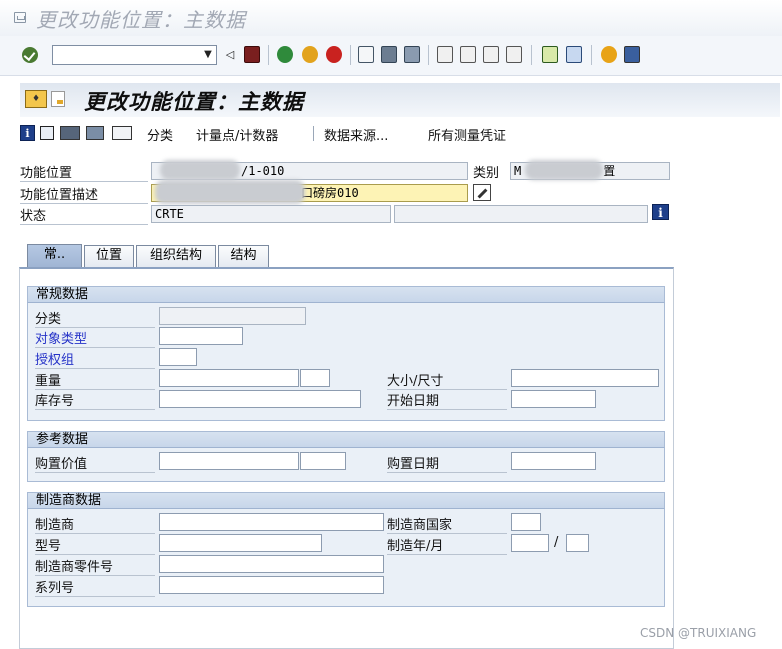 The height and width of the screenshot is (649, 782). I want to click on window-title: 更改功能位置：主数据, so click(141, 20).